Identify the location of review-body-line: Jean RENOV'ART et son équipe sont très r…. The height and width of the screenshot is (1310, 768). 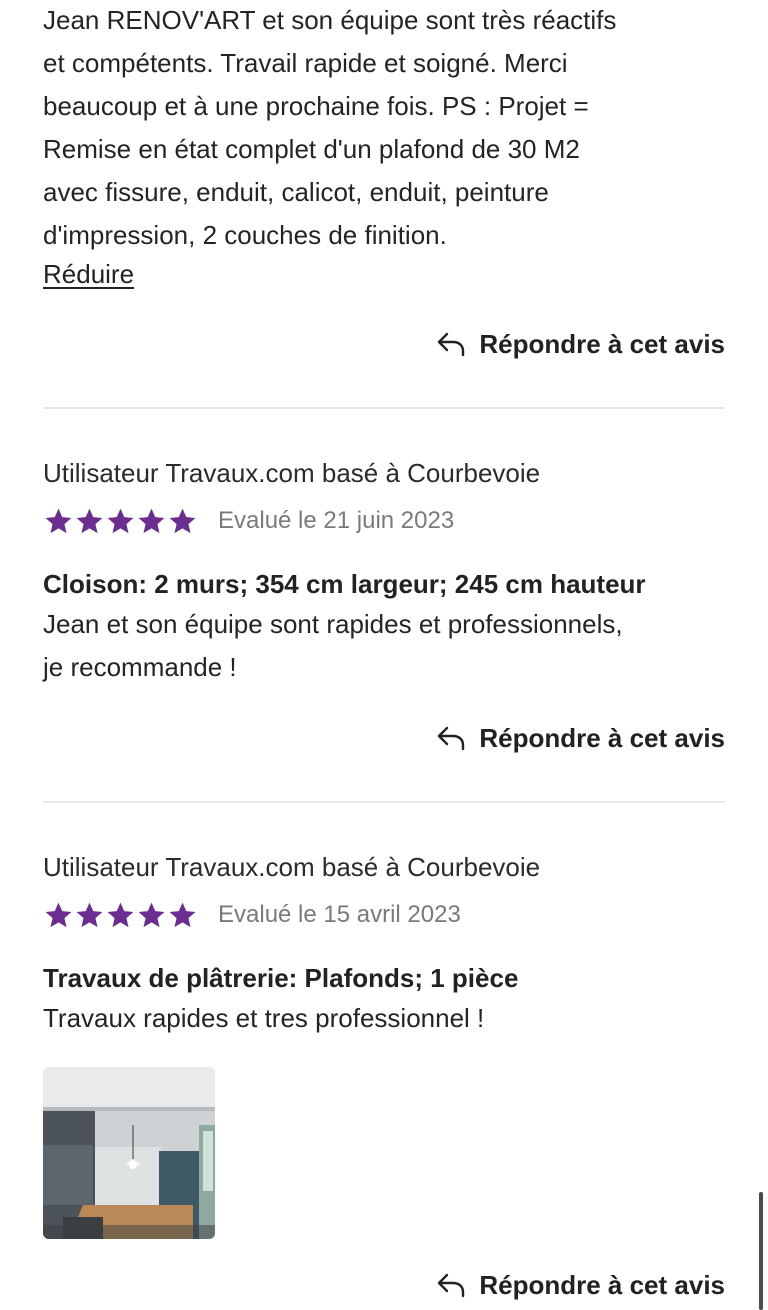
(330, 20).